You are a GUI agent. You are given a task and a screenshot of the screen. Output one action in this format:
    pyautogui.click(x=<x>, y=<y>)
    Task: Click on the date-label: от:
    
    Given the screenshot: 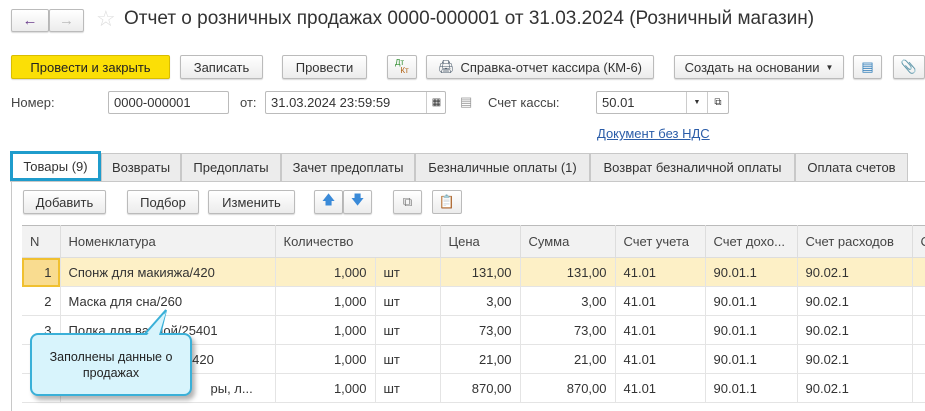 What is the action you would take?
    pyautogui.click(x=248, y=102)
    